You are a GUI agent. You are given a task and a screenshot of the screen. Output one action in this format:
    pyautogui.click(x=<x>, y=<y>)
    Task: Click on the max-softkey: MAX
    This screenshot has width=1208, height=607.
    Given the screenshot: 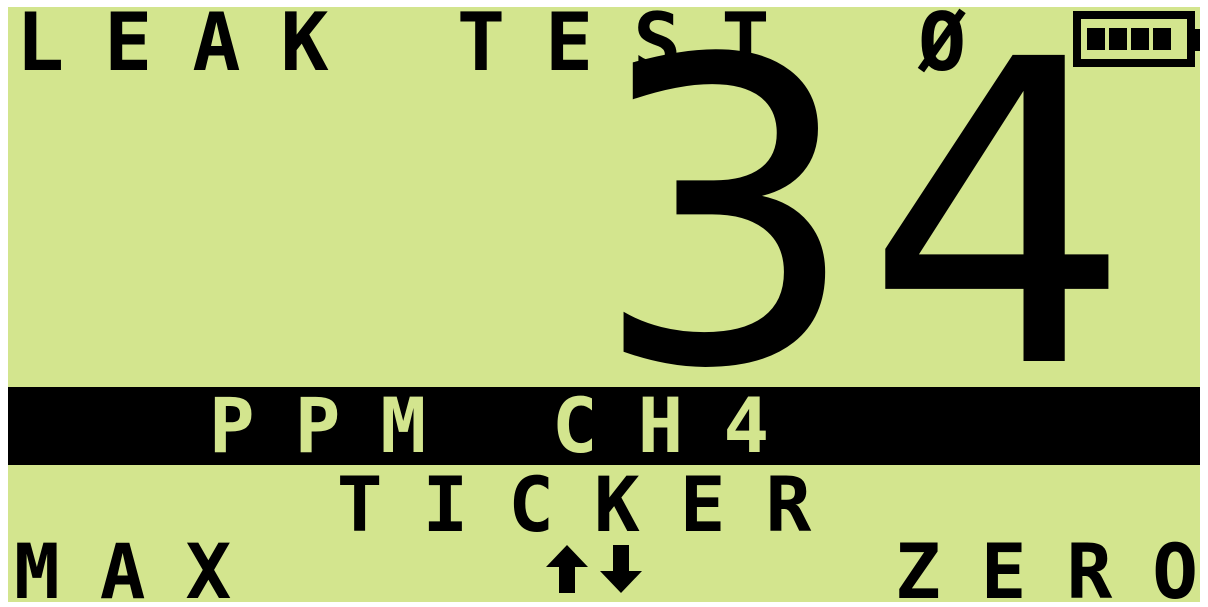 What is the action you would take?
    pyautogui.click(x=142, y=568)
    